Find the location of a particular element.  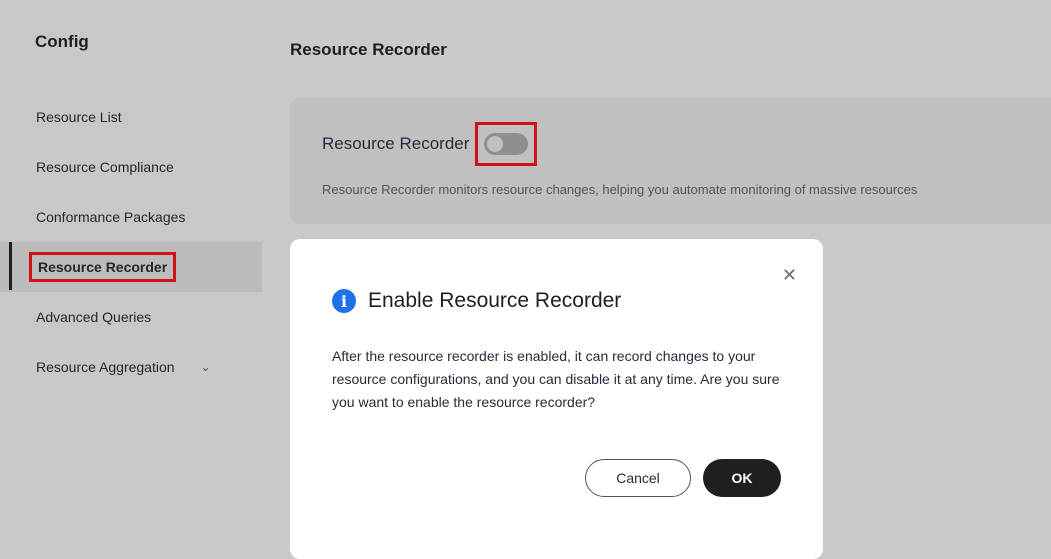

sidebar-item-label: Advanced Queries is located at coordinates (94, 317).